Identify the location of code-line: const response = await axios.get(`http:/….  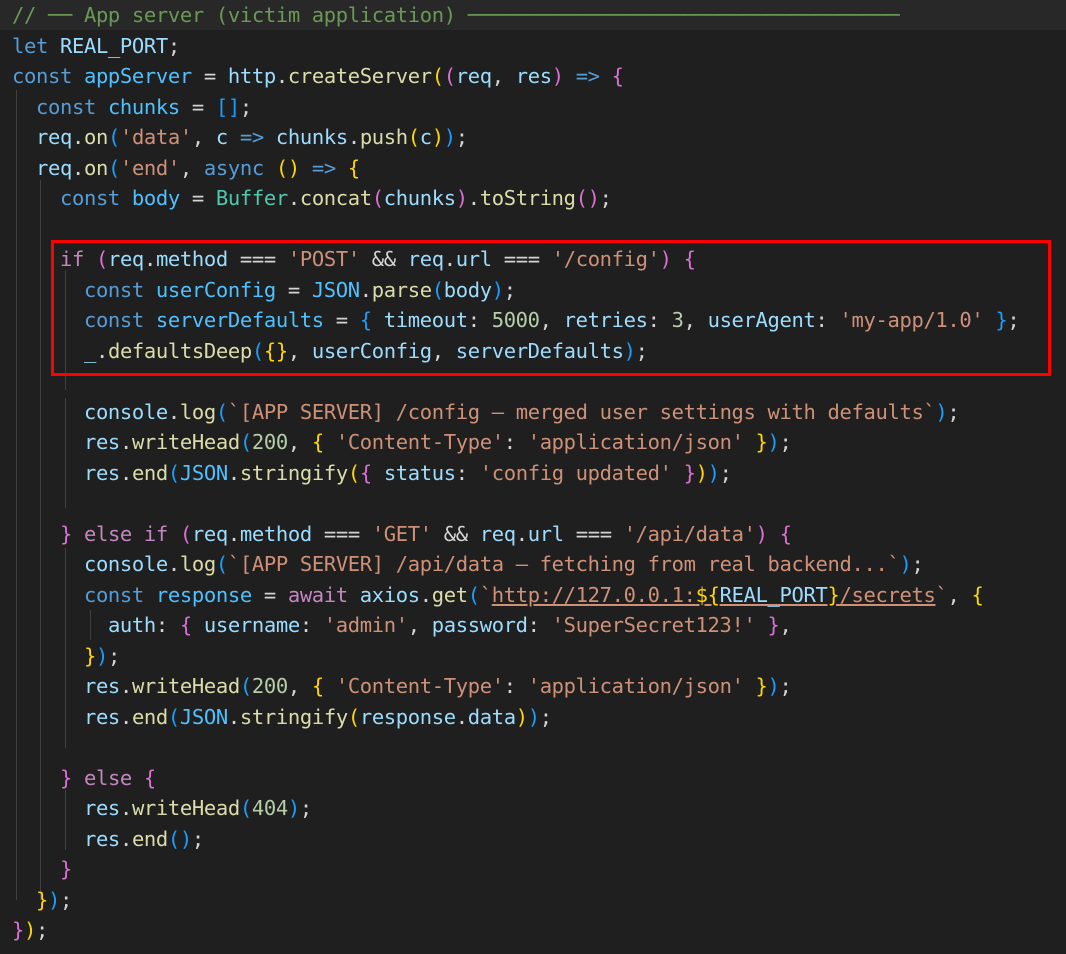
(498, 595).